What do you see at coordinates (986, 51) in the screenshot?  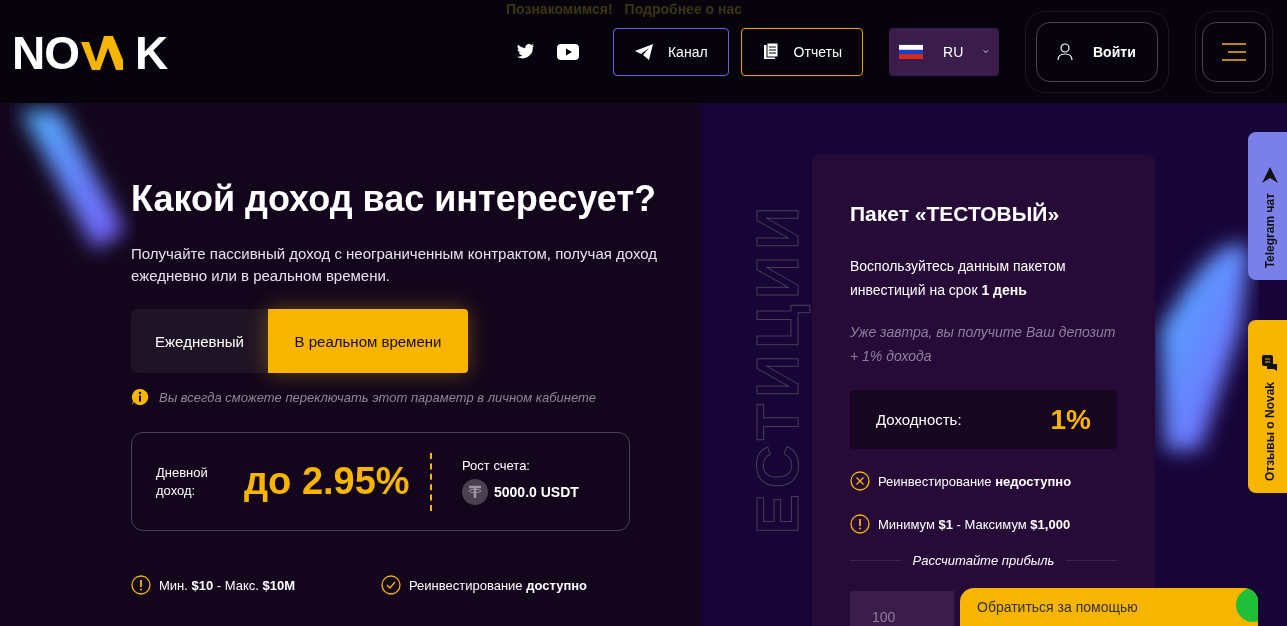 I see `chevron-down-icon` at bounding box center [986, 51].